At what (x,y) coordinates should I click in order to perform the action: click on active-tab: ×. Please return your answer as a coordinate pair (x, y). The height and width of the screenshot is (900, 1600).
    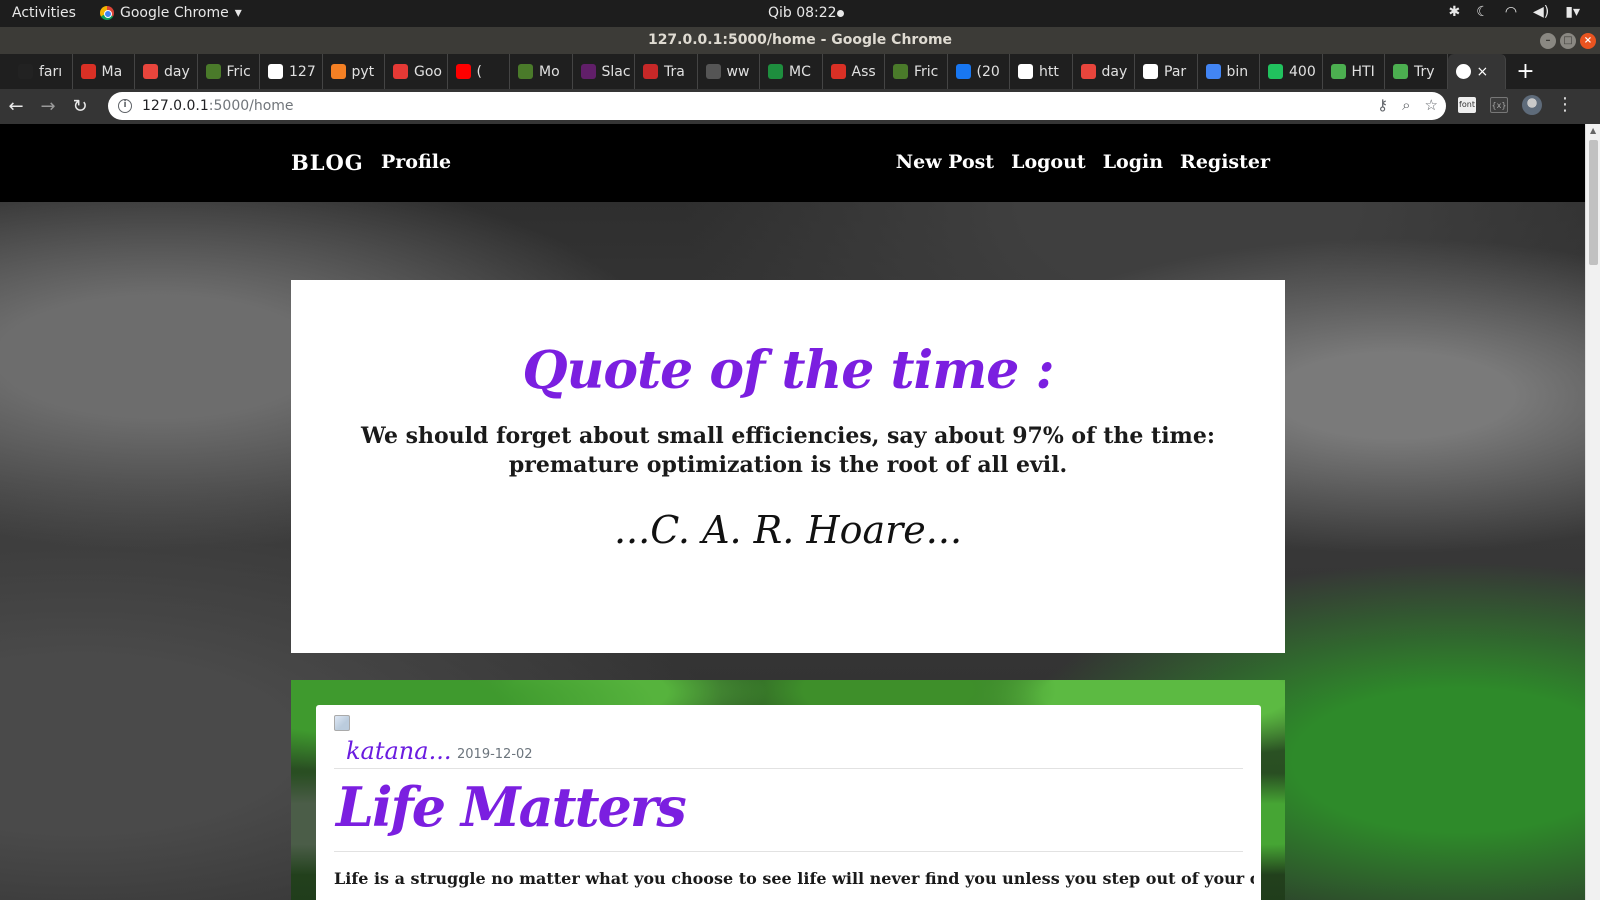
    Looking at the image, I should click on (1476, 71).